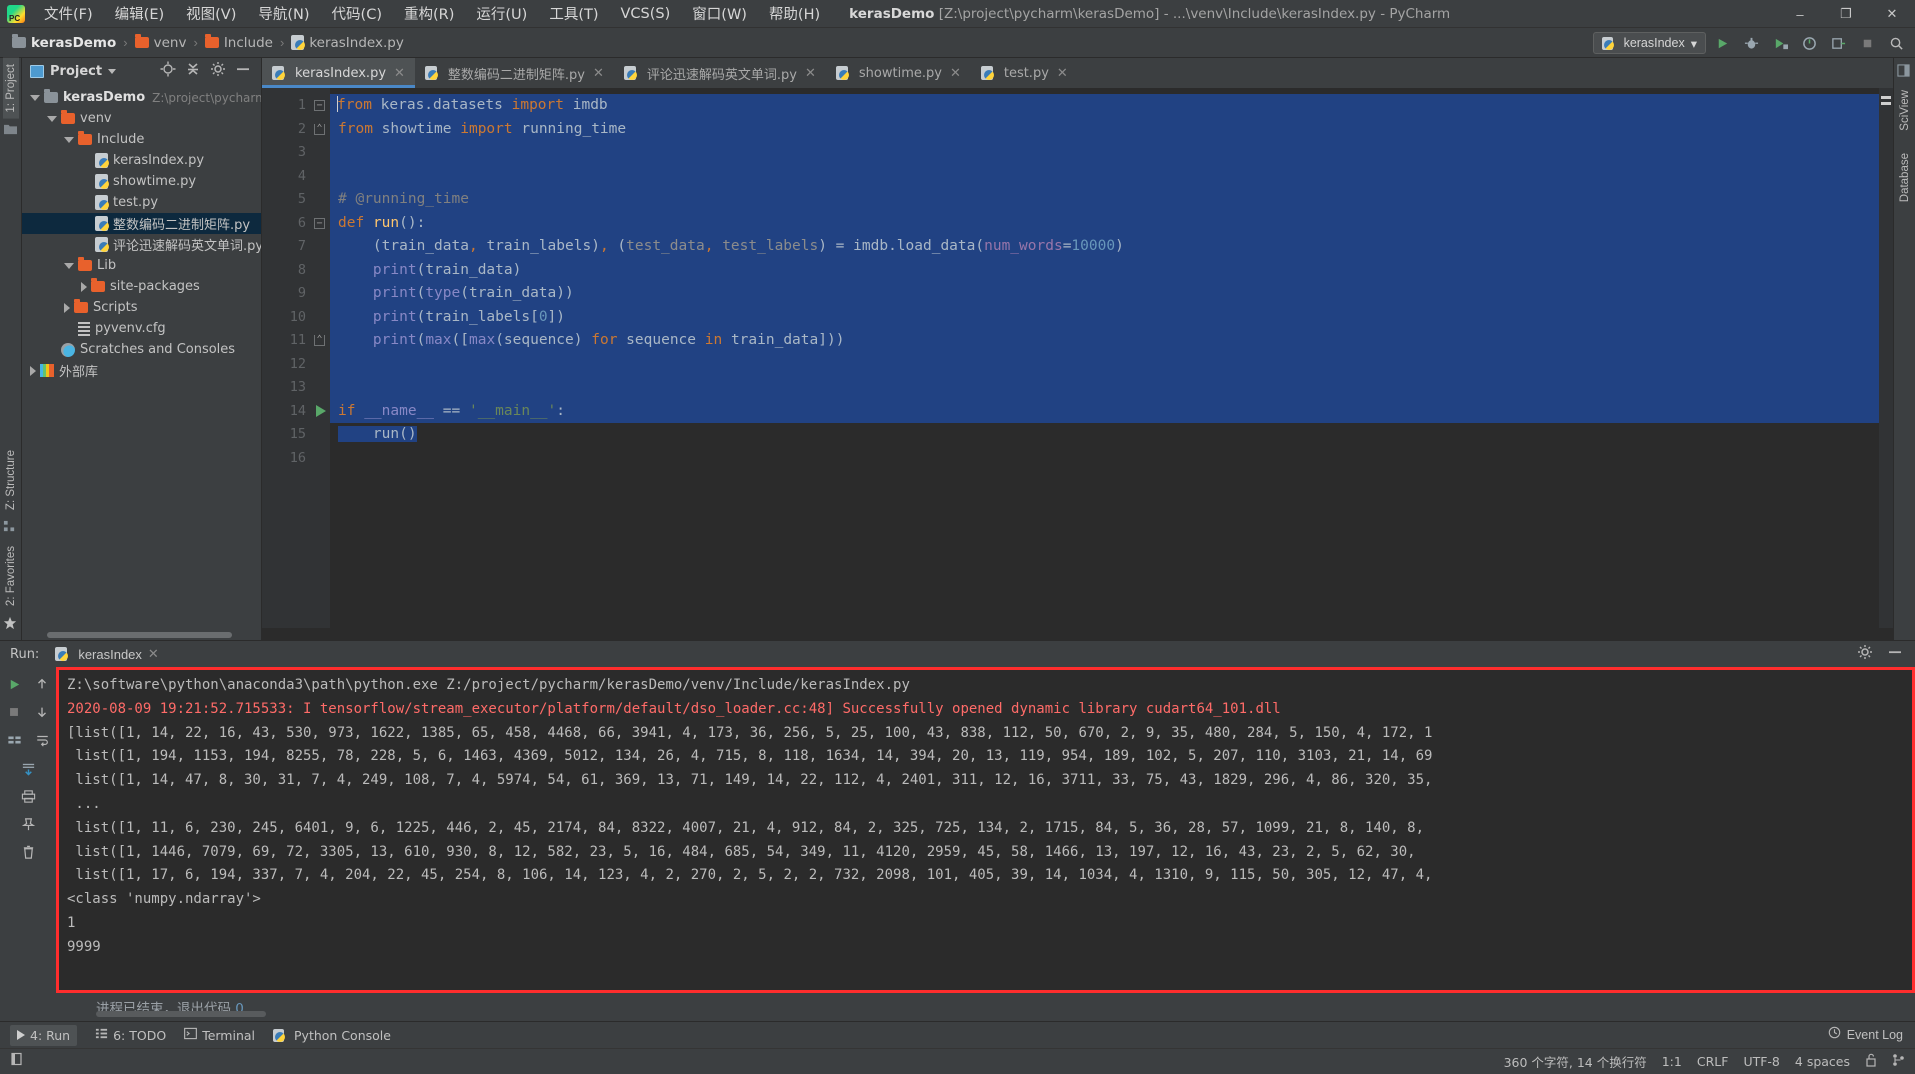 This screenshot has height=1074, width=1915. I want to click on show-tool-window-bars-icon, so click(17, 1061).